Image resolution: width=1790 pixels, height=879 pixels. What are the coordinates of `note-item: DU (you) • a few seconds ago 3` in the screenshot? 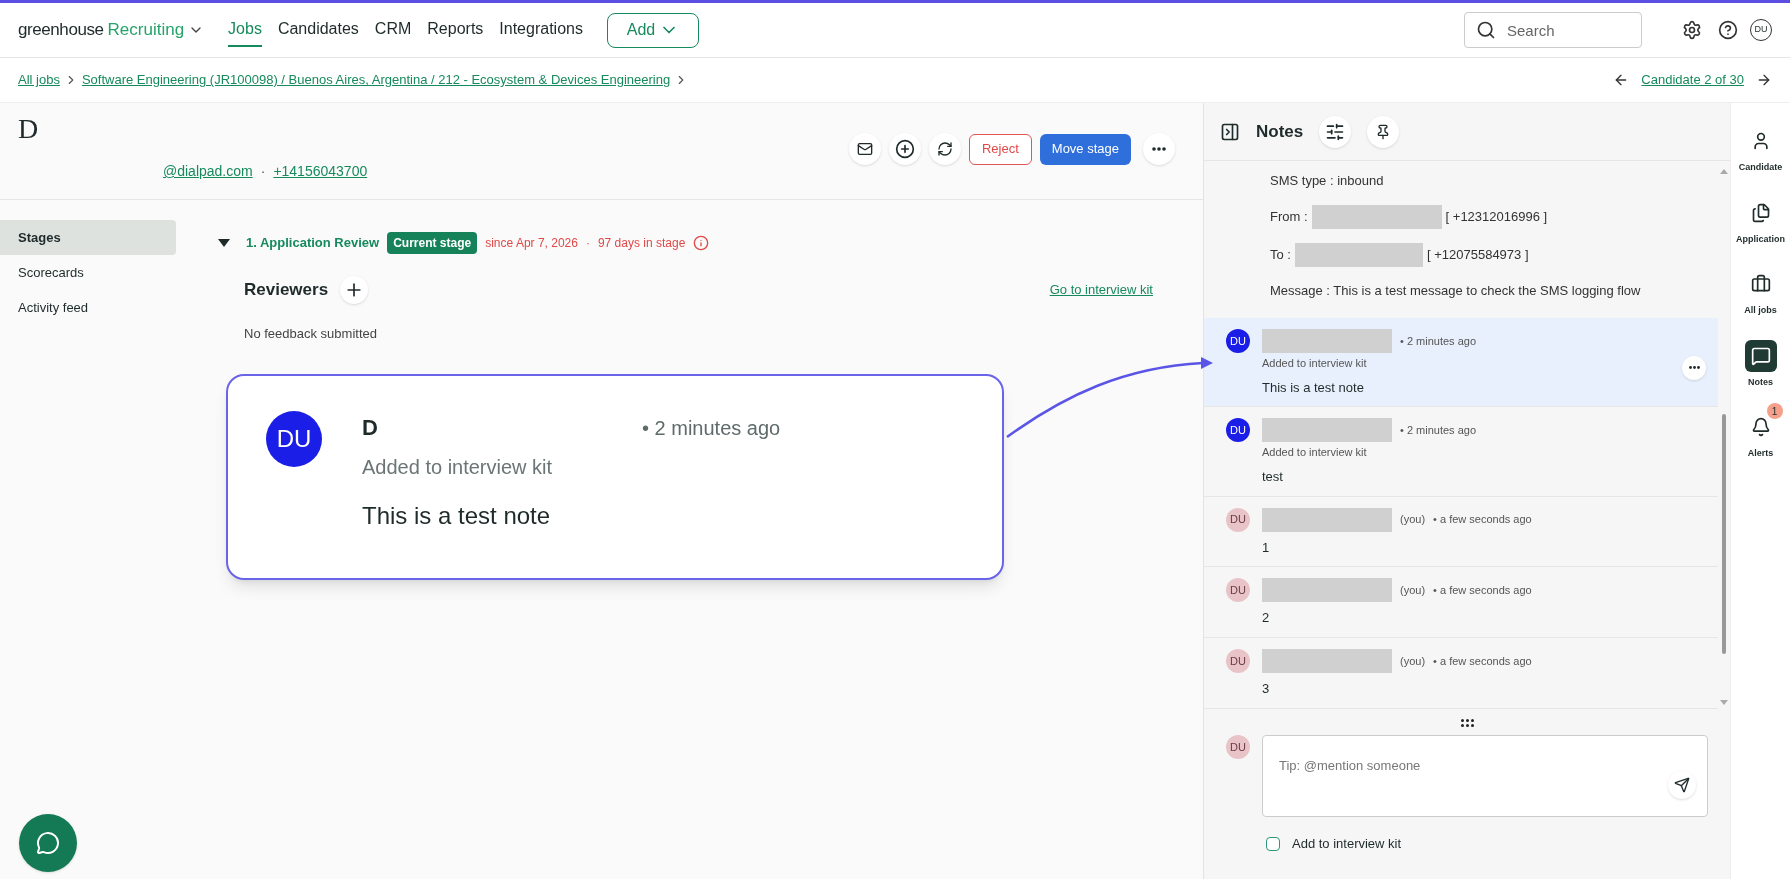 It's located at (1461, 673).